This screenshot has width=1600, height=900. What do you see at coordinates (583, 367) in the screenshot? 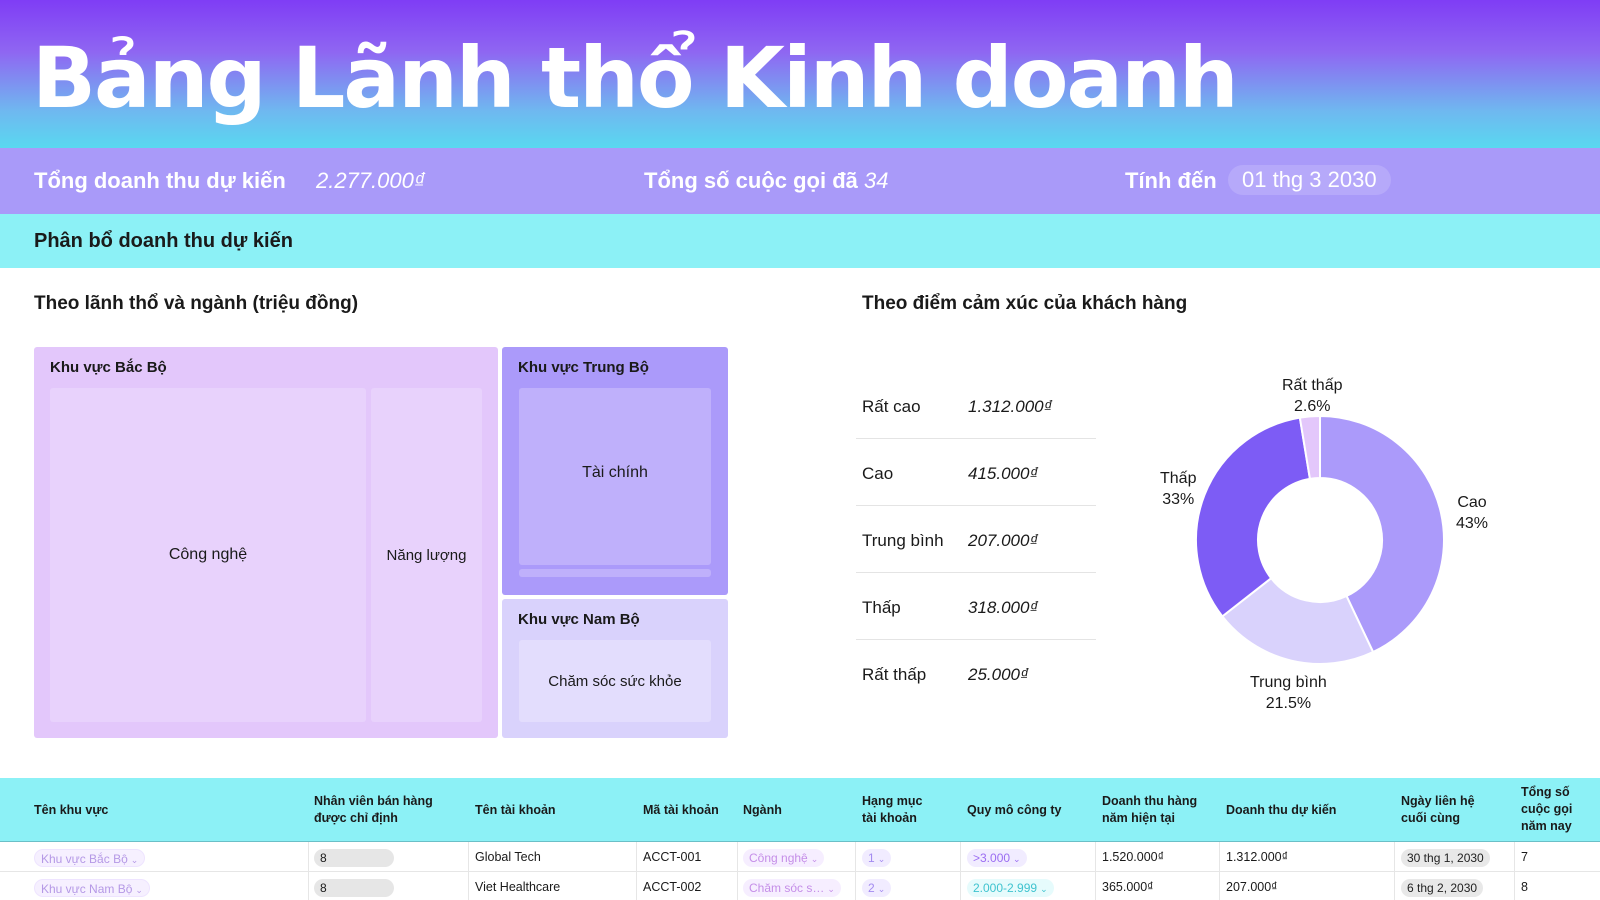
I see `treemap-region-label: Khu vực Trung Bộ` at bounding box center [583, 367].